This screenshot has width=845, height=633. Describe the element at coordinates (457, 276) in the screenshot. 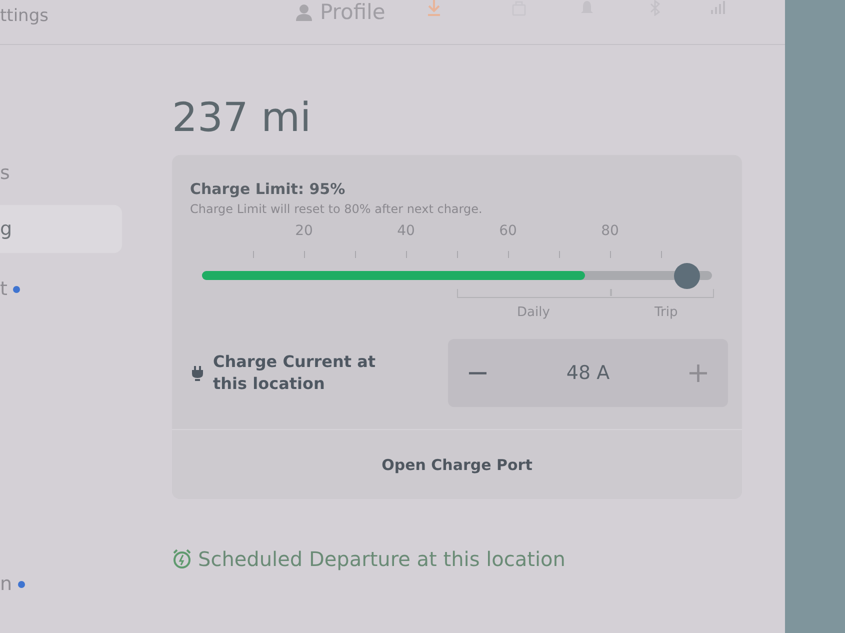

I see `charge-limit-slider` at that location.